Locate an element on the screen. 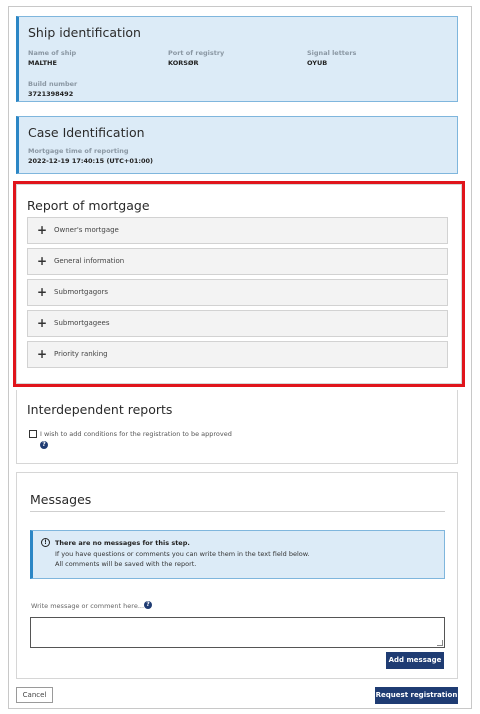  signal-letters-value: OYUB is located at coordinates (317, 63).